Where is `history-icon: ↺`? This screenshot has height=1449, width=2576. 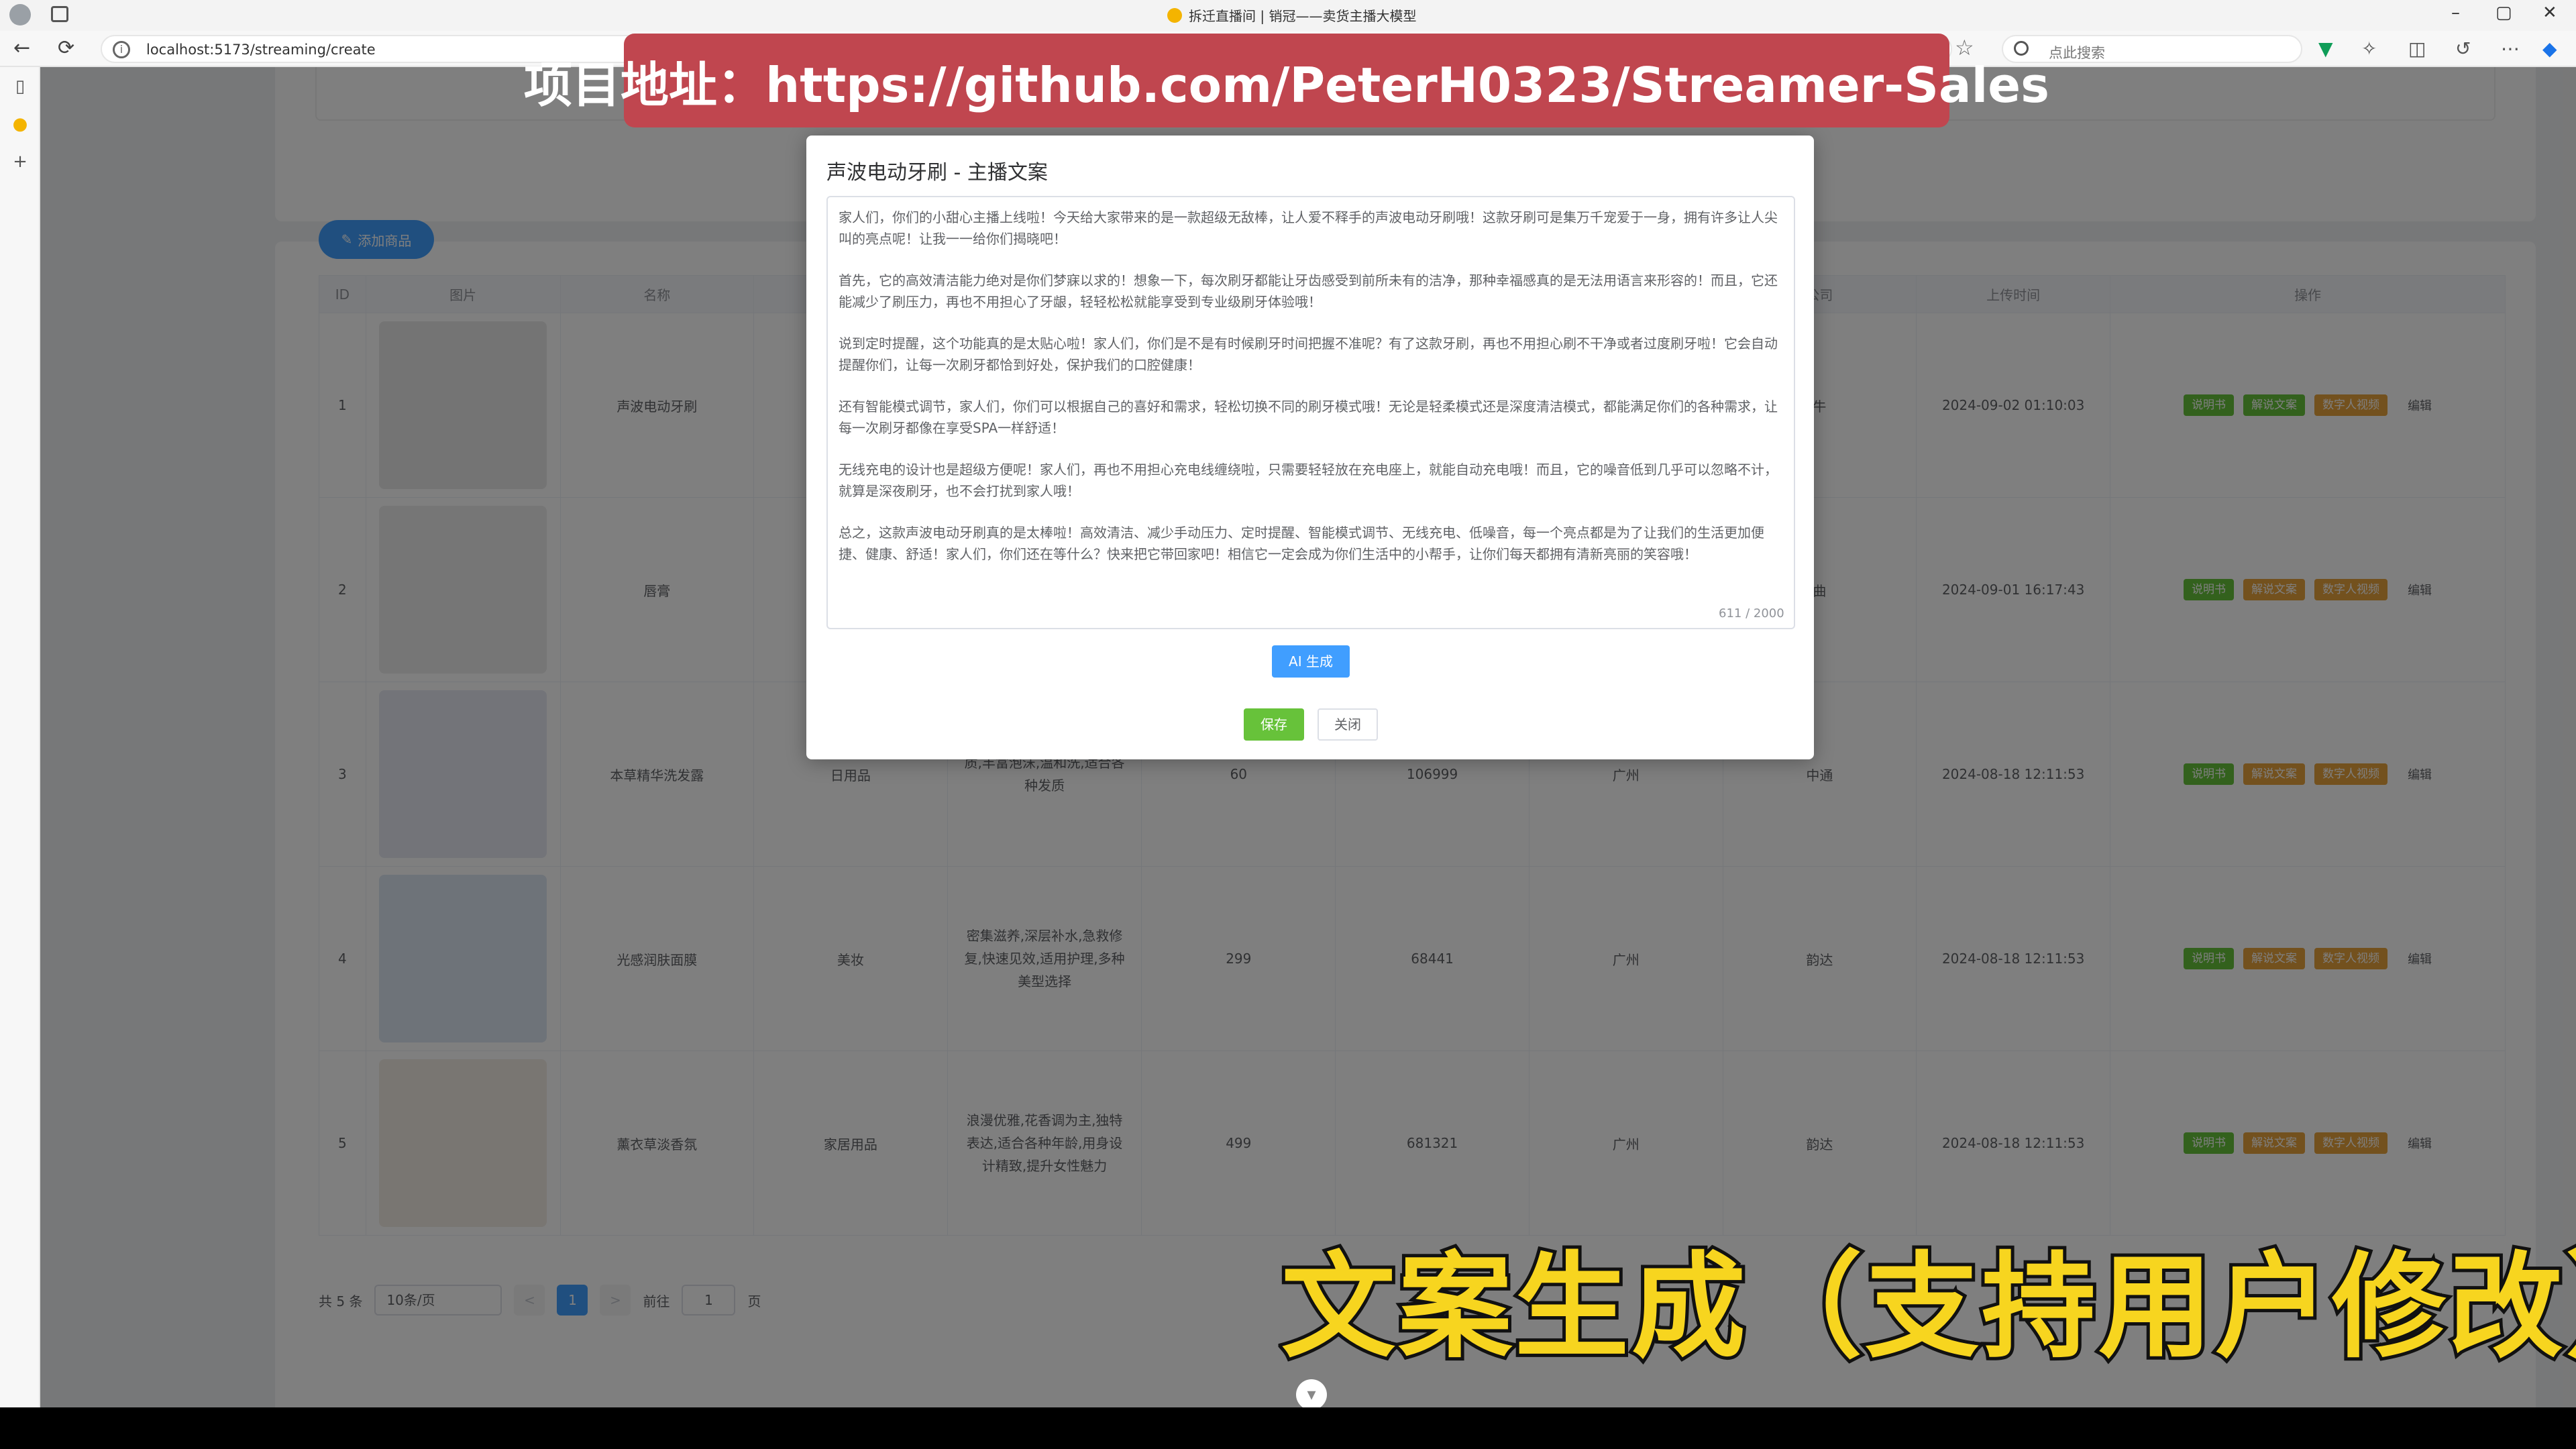
history-icon: ↺ is located at coordinates (2463, 49).